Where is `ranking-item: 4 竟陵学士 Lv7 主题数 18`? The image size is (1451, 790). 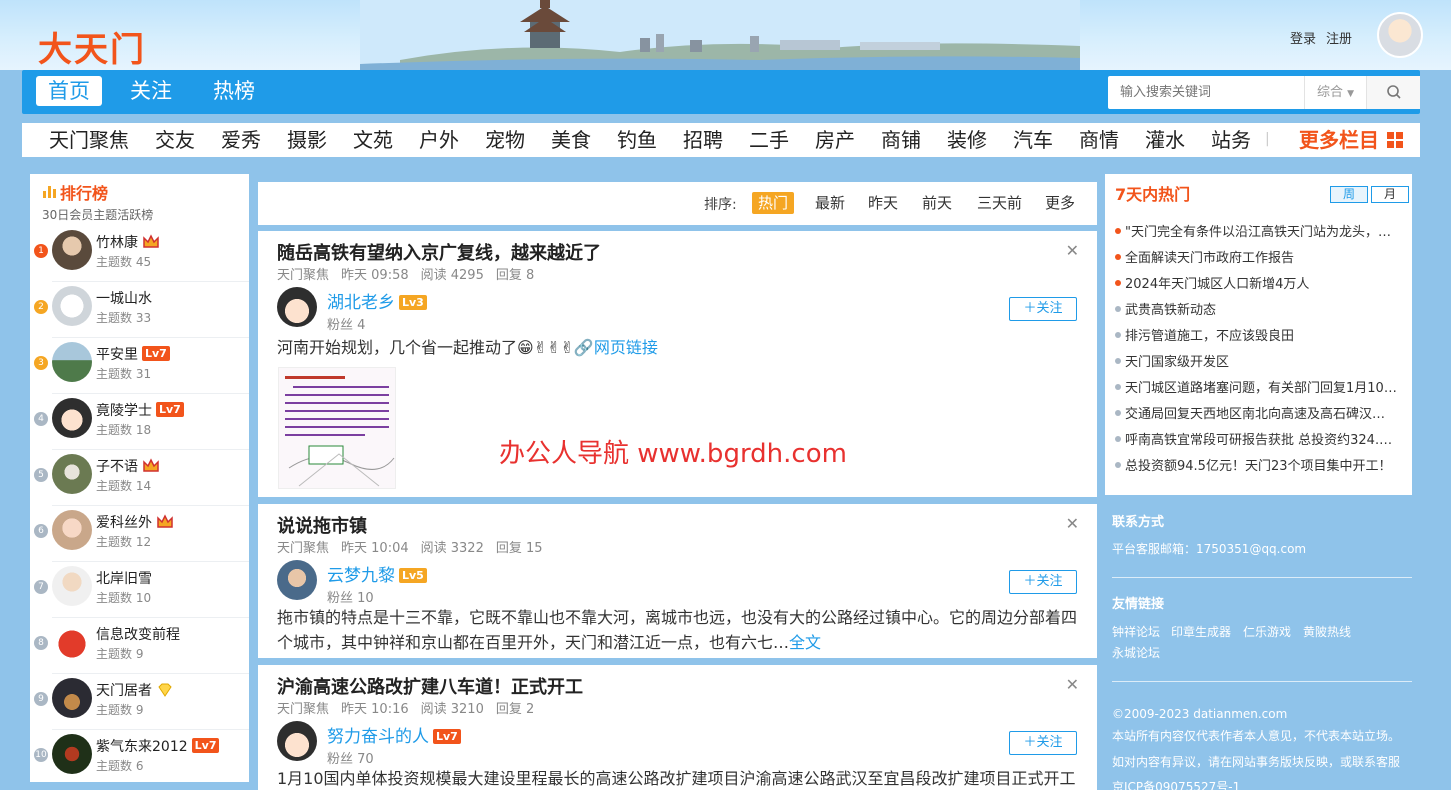 ranking-item: 4 竟陵学士 Lv7 主题数 18 is located at coordinates (139, 422).